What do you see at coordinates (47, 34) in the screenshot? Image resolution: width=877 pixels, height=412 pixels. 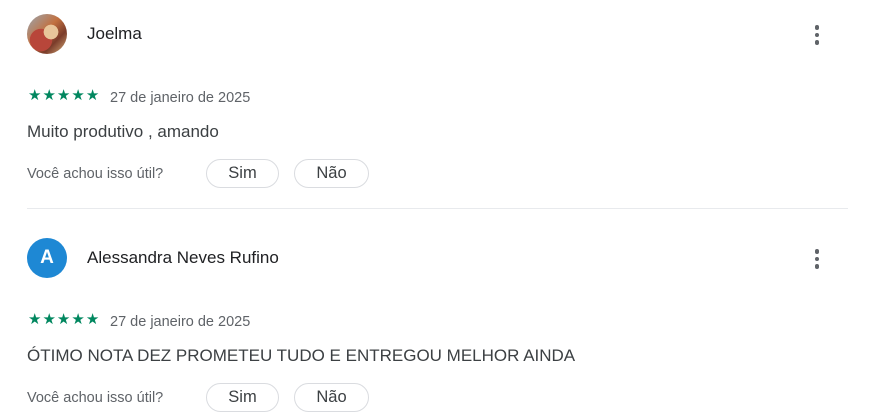 I see `avatar` at bounding box center [47, 34].